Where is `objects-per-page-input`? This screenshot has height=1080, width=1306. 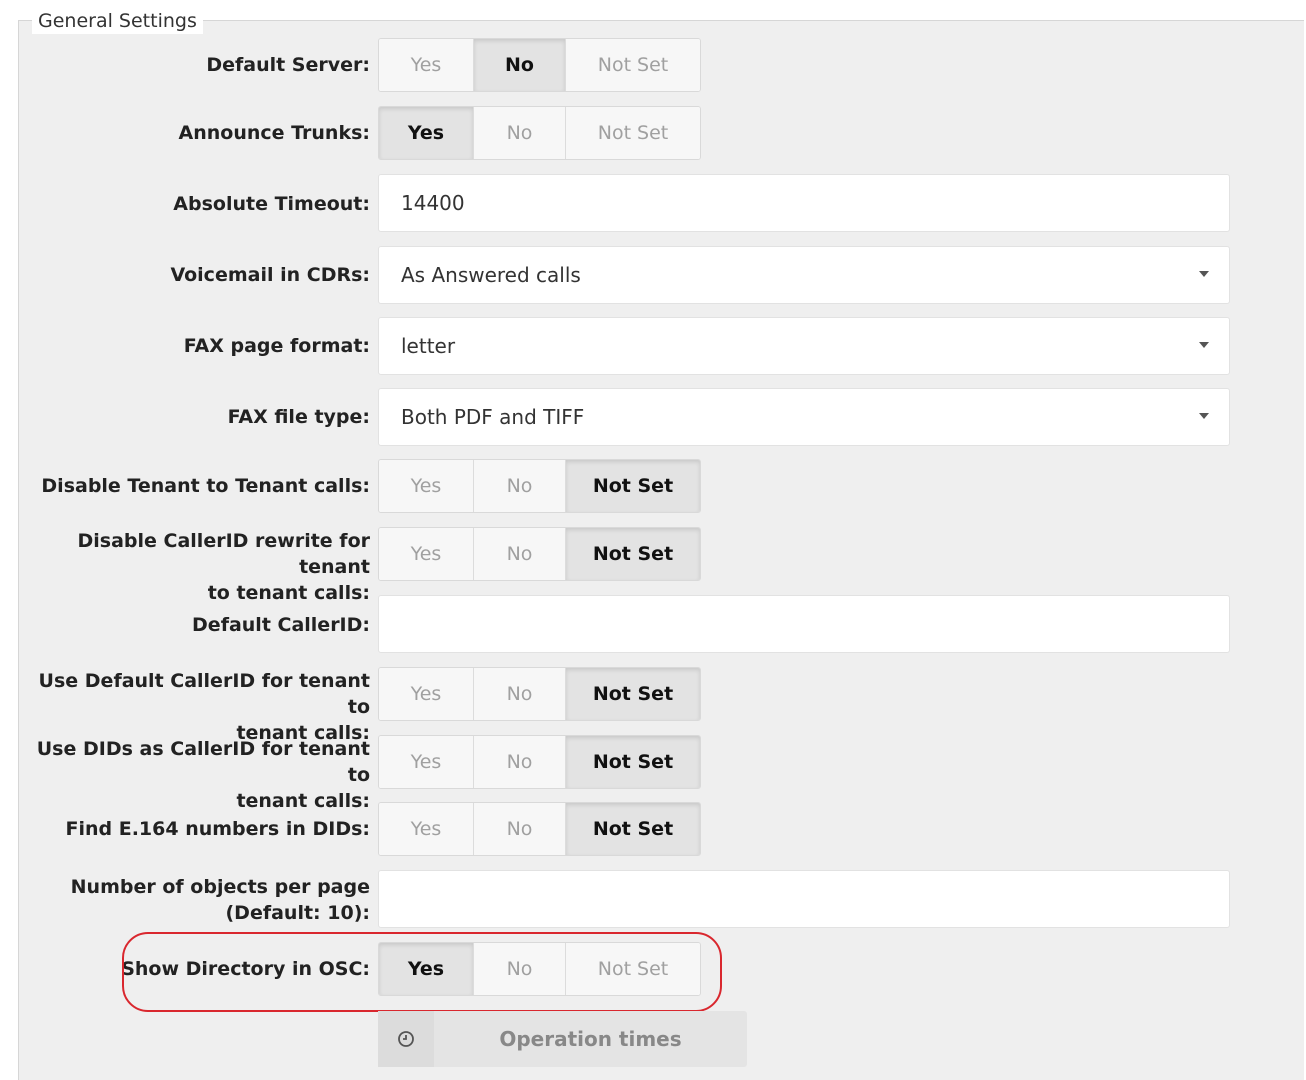
objects-per-page-input is located at coordinates (804, 899).